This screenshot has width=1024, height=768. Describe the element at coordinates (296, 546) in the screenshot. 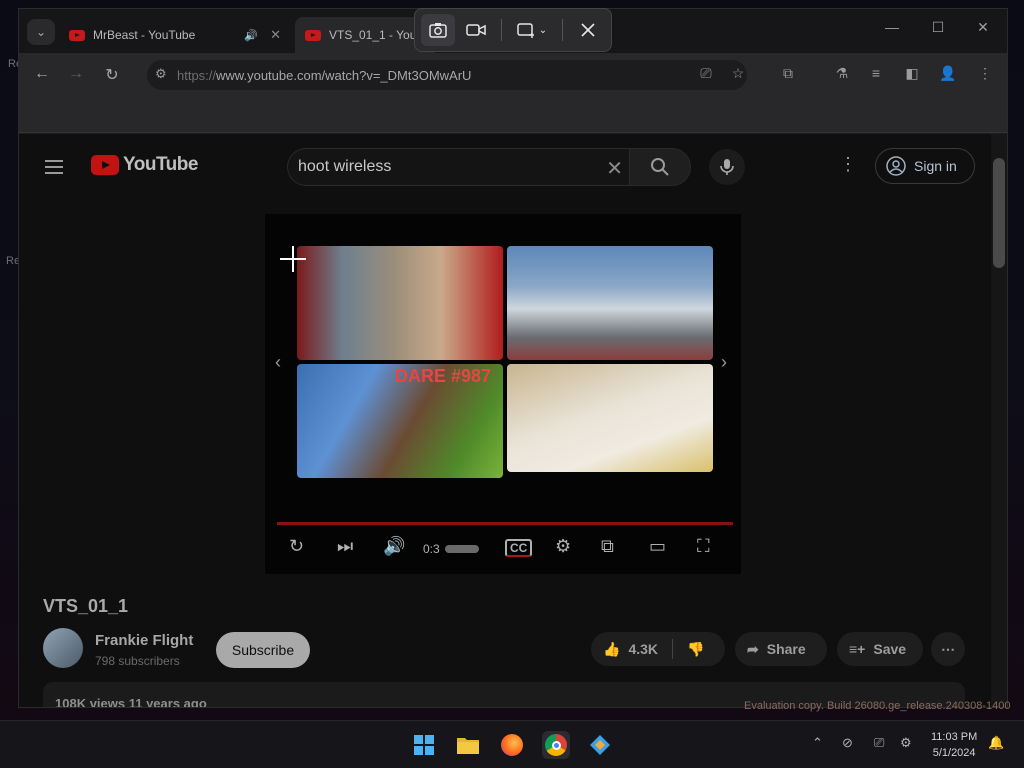

I see `replay-icon: ↻` at that location.